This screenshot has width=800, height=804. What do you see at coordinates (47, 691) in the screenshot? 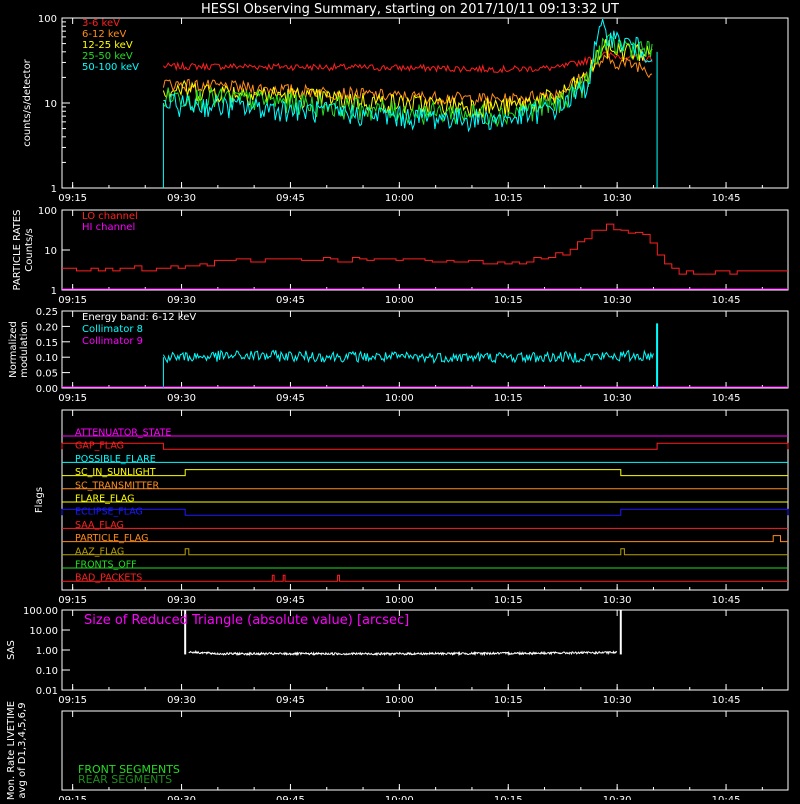
I see `ytick-label-5-0: 0.01` at bounding box center [47, 691].